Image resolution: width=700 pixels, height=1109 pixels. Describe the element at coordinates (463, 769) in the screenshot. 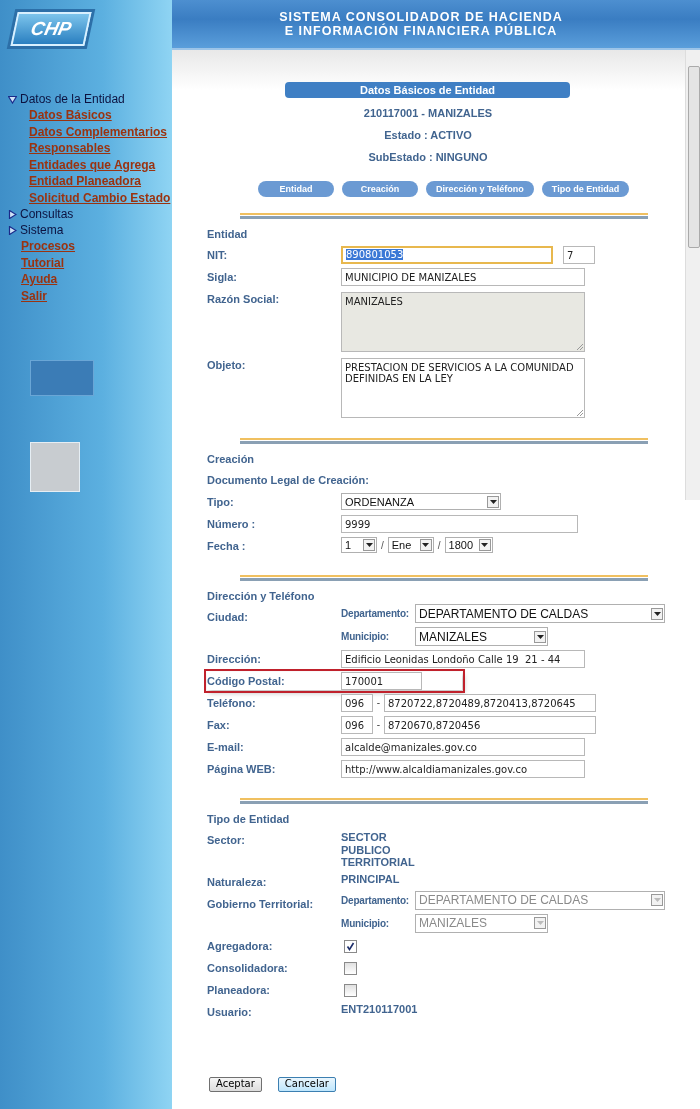

I see `text-field: http://www.alcaldiamanizales.gov.co` at that location.